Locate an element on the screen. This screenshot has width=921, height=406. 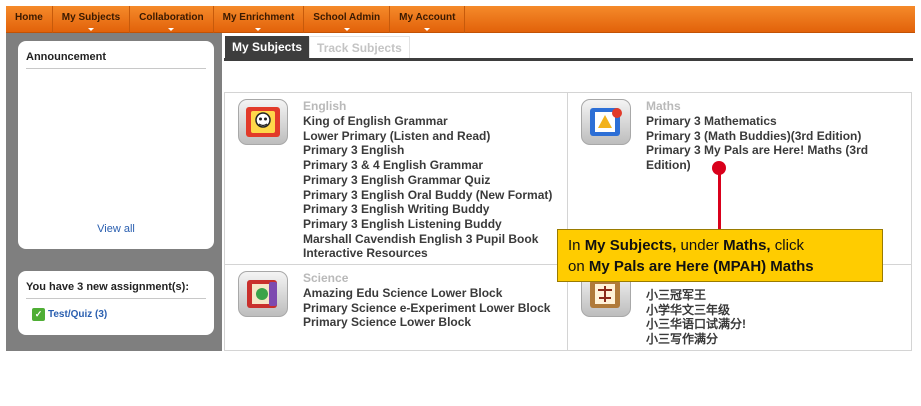
nav-home: Home is located at coordinates (29, 19).